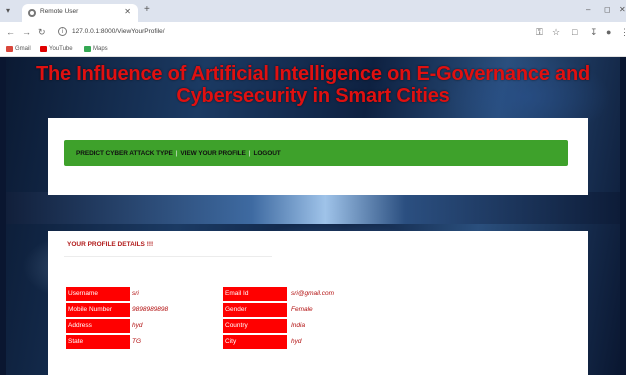 The height and width of the screenshot is (375, 626). What do you see at coordinates (110, 244) in the screenshot?
I see `profile-heading: YOUR PROFILE DETAILS !!!` at bounding box center [110, 244].